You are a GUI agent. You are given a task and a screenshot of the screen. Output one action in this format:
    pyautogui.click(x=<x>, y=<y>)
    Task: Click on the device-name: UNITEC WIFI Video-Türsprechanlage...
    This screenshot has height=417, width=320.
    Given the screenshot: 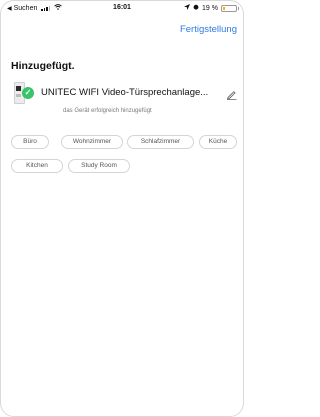 What is the action you would take?
    pyautogui.click(x=125, y=92)
    